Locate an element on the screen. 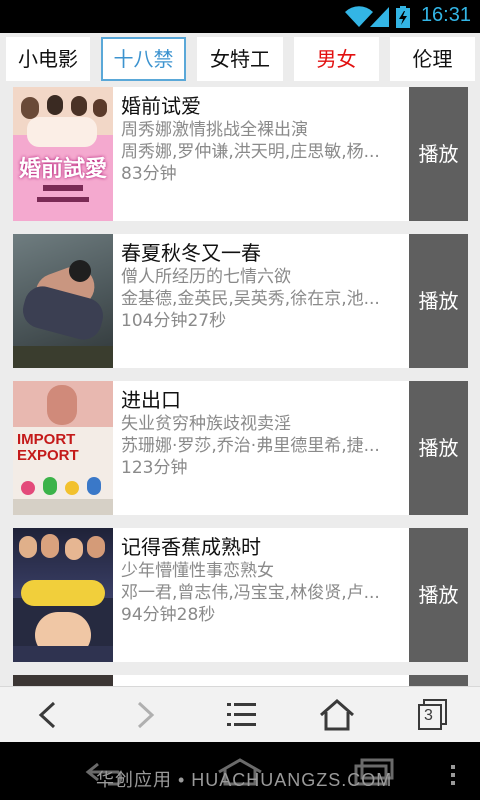 The image size is (480, 800). movie-title: 婚前试爱 is located at coordinates (161, 106).